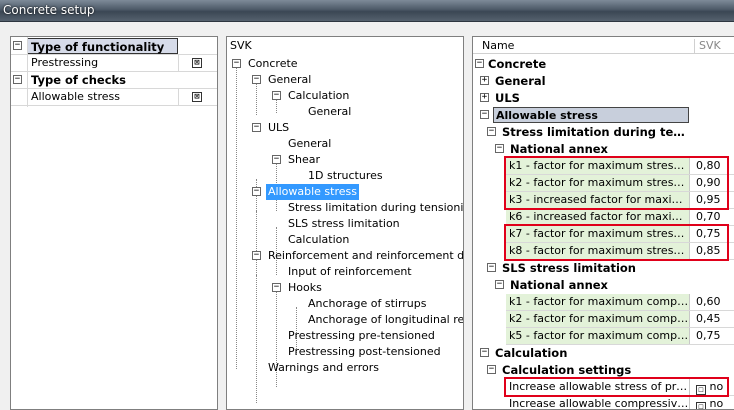 The image size is (734, 410). What do you see at coordinates (603, 64) in the screenshot?
I see `grid-category-concrete: − Concrete` at bounding box center [603, 64].